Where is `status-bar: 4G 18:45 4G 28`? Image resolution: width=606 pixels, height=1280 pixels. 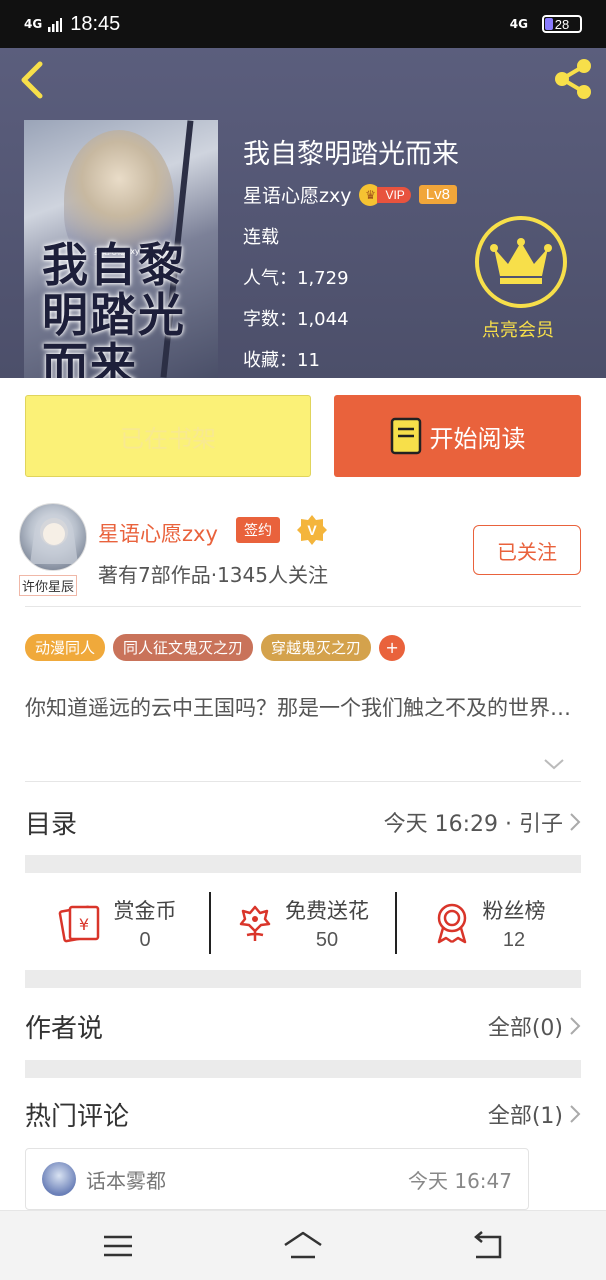
status-bar: 4G 18:45 4G 28 is located at coordinates (303, 24).